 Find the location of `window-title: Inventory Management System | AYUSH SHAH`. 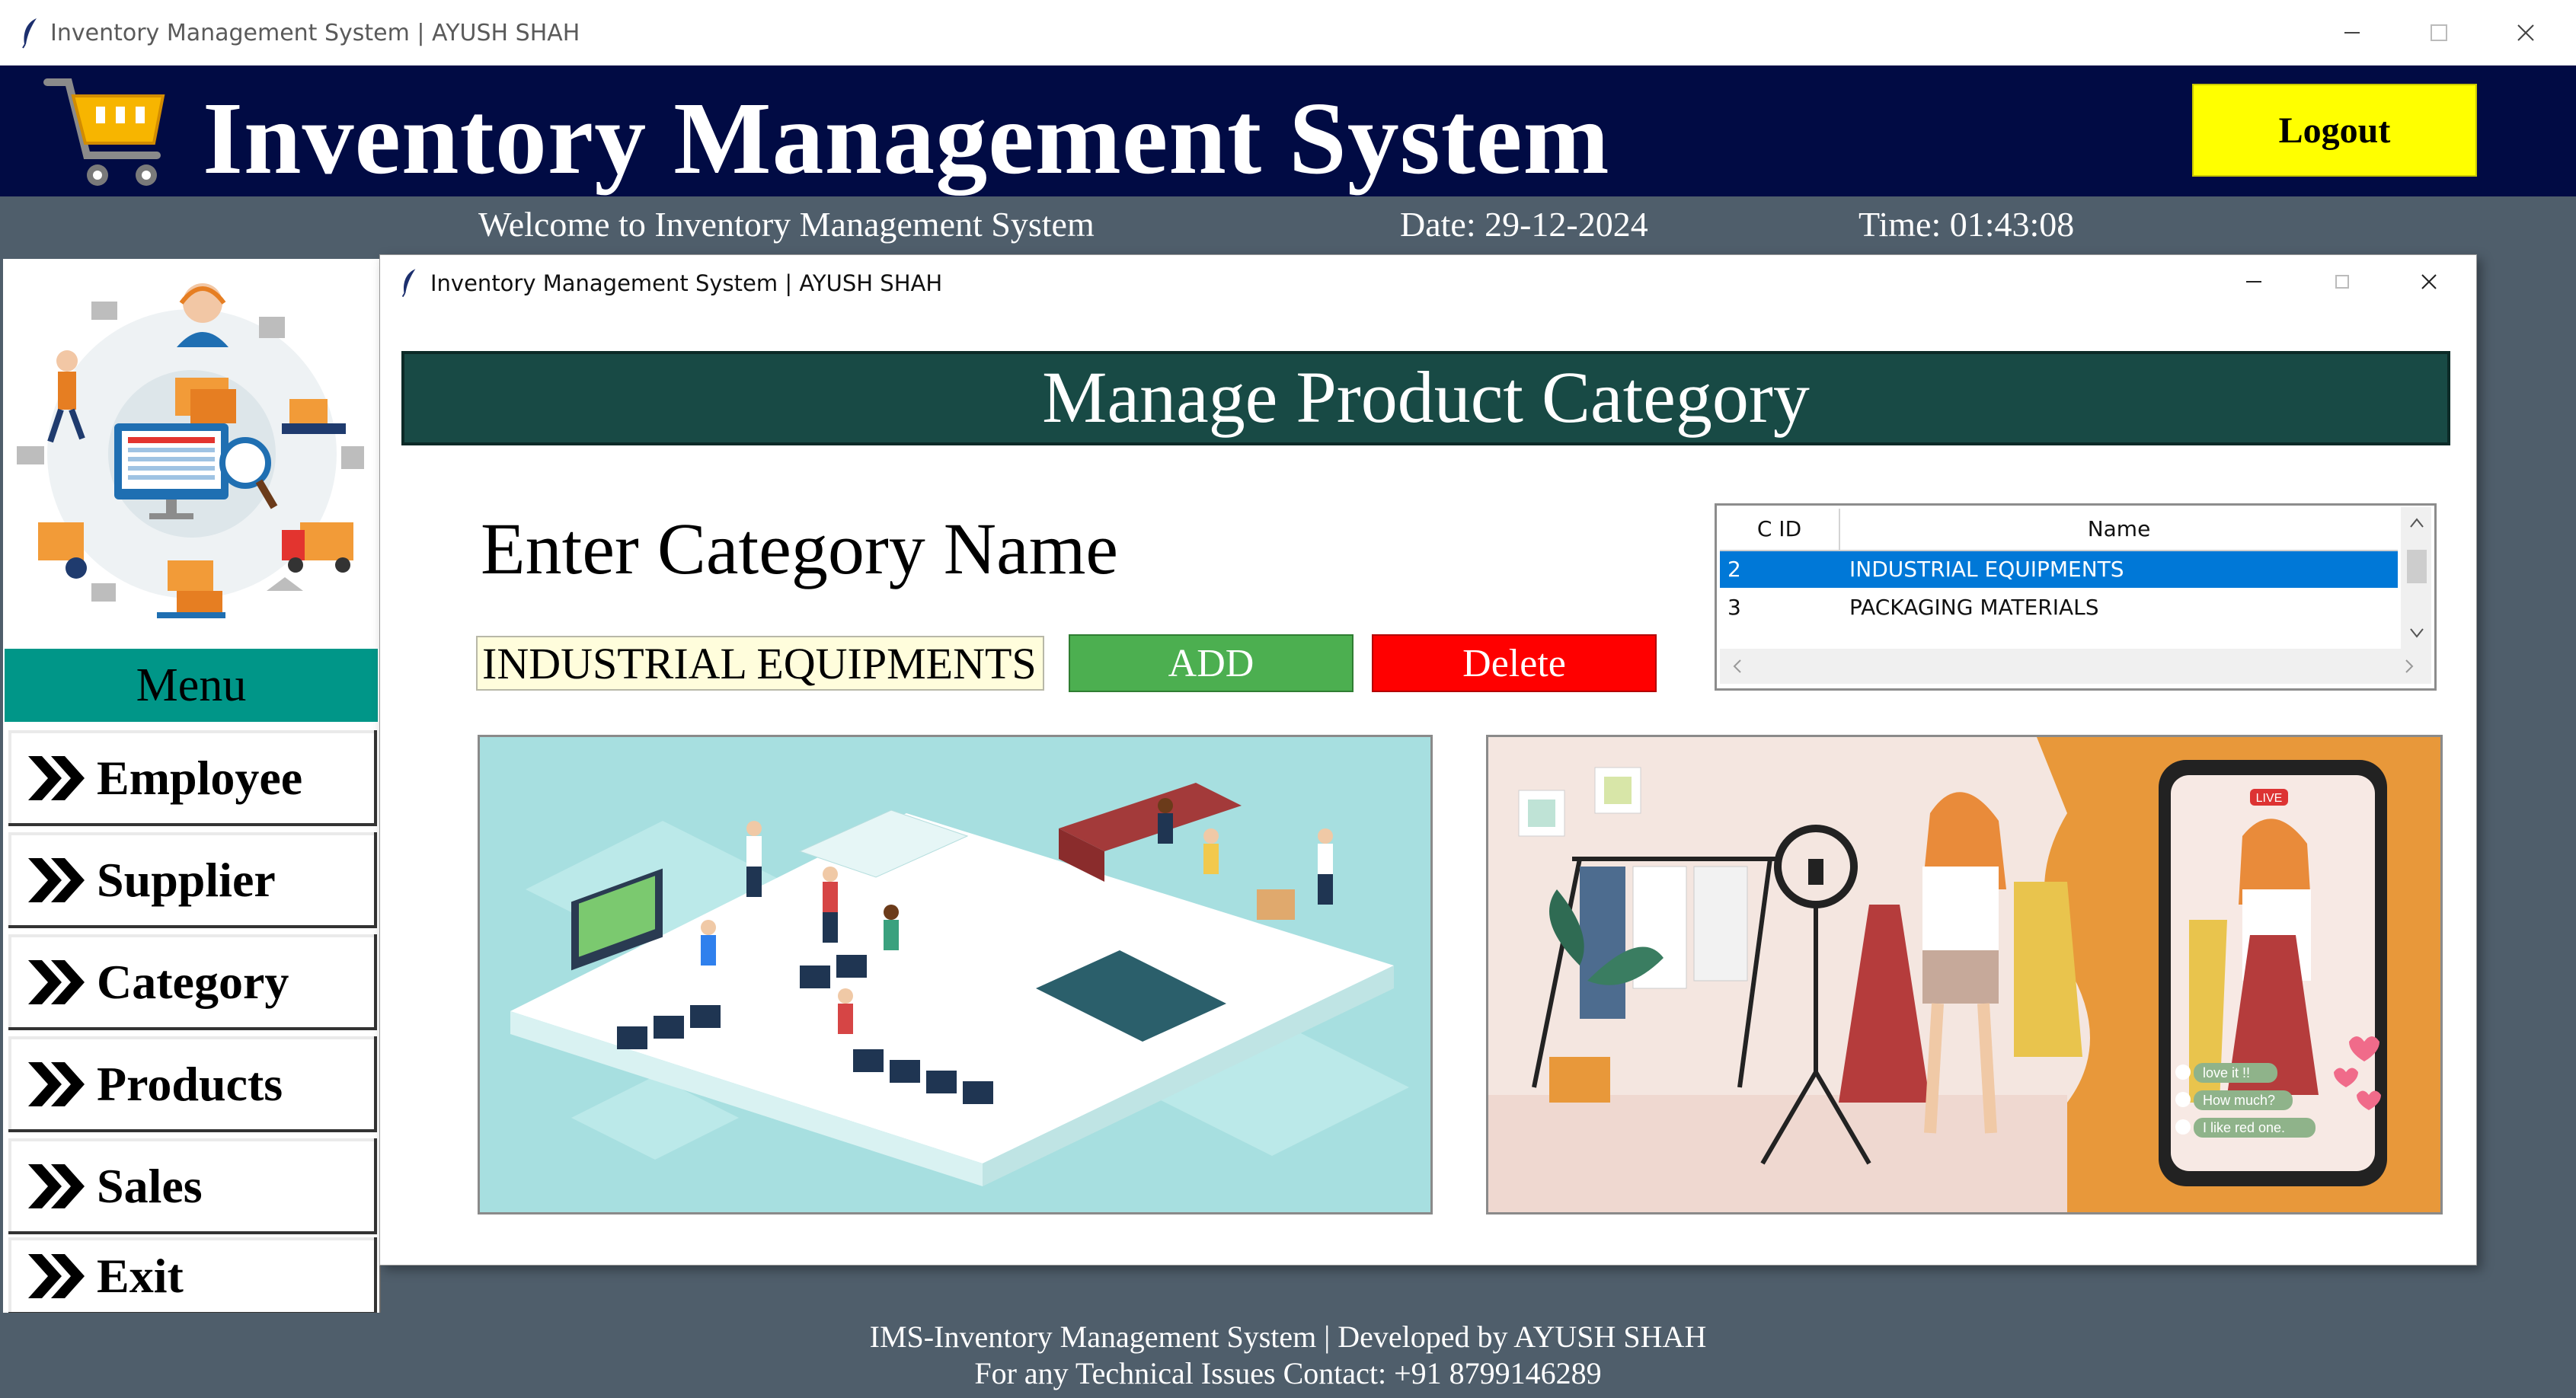

window-title: Inventory Management System | AYUSH SHAH is located at coordinates (315, 33).